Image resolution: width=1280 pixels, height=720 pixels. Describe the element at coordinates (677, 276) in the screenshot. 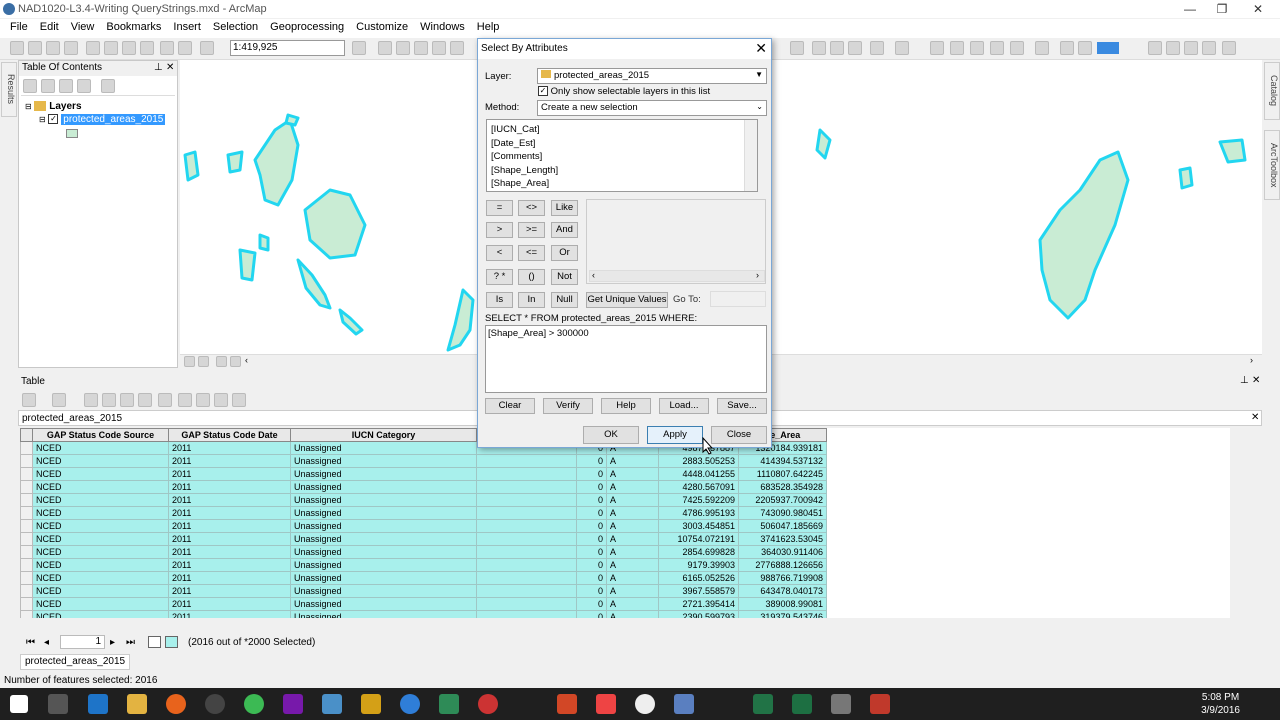

I see `values-horizontal-scrollbar: ‹ ›` at that location.